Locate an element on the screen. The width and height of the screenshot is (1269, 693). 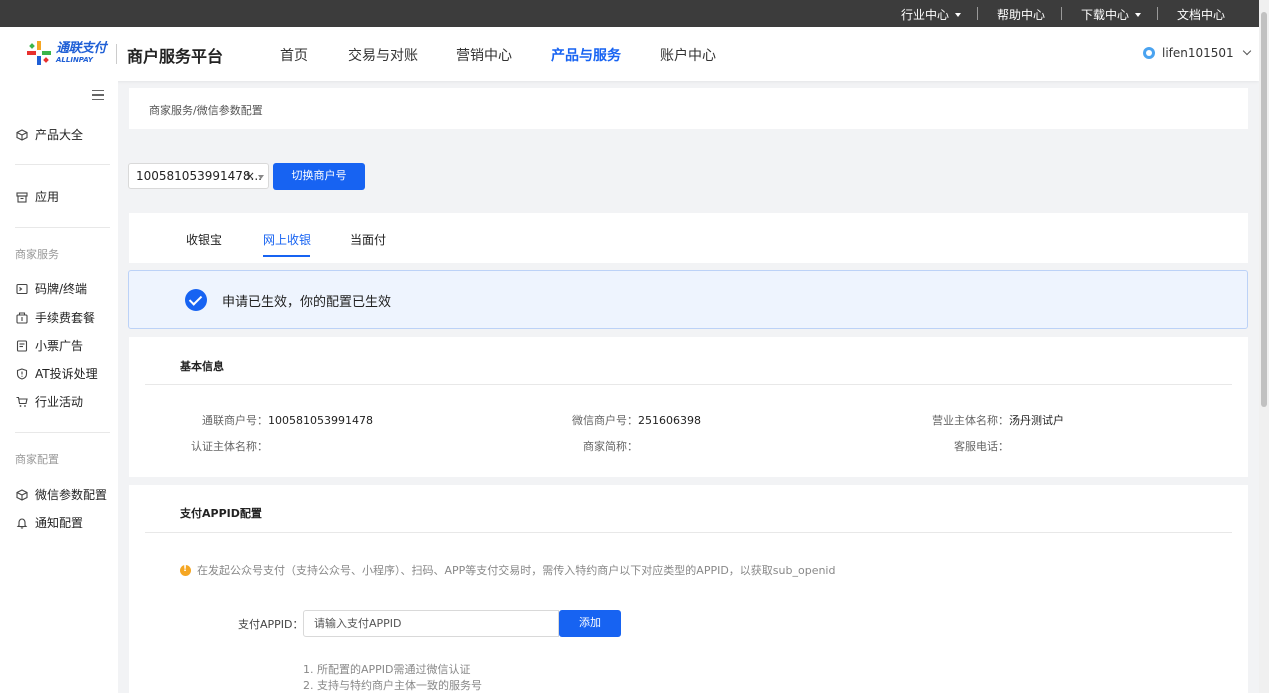
appid-label: 支付APPID： is located at coordinates (271, 624).